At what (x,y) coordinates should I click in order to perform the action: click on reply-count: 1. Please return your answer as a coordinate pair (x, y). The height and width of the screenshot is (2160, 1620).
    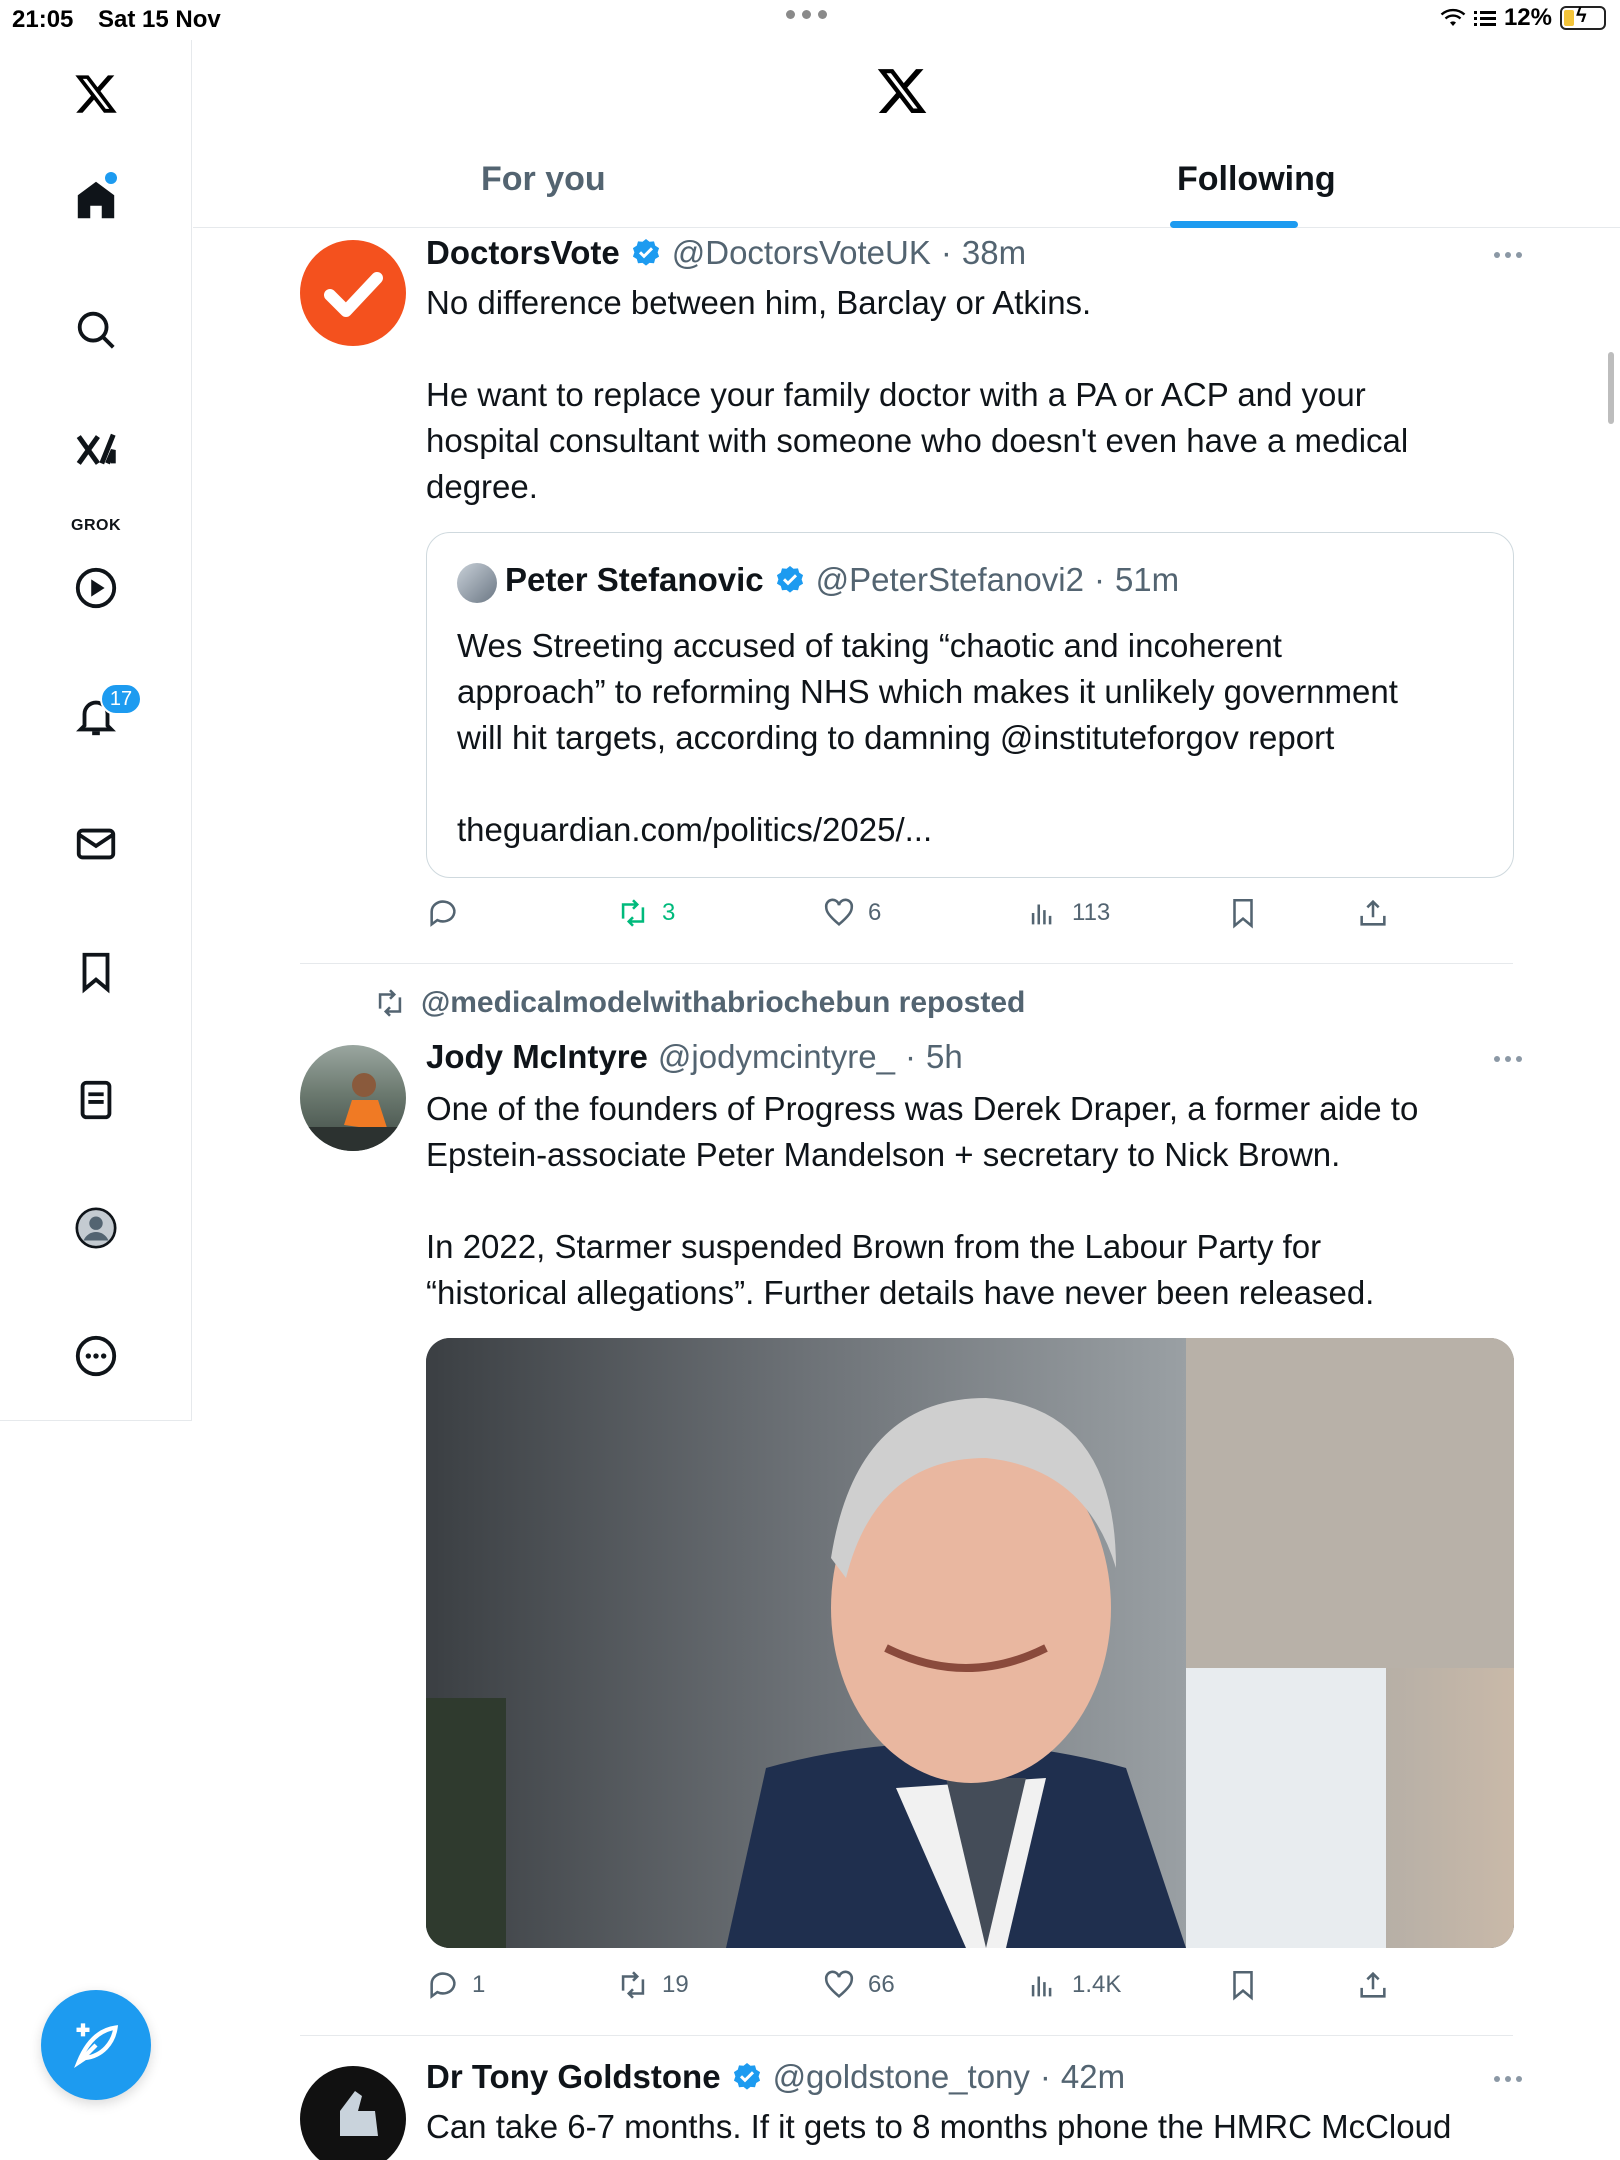
    Looking at the image, I should click on (479, 1984).